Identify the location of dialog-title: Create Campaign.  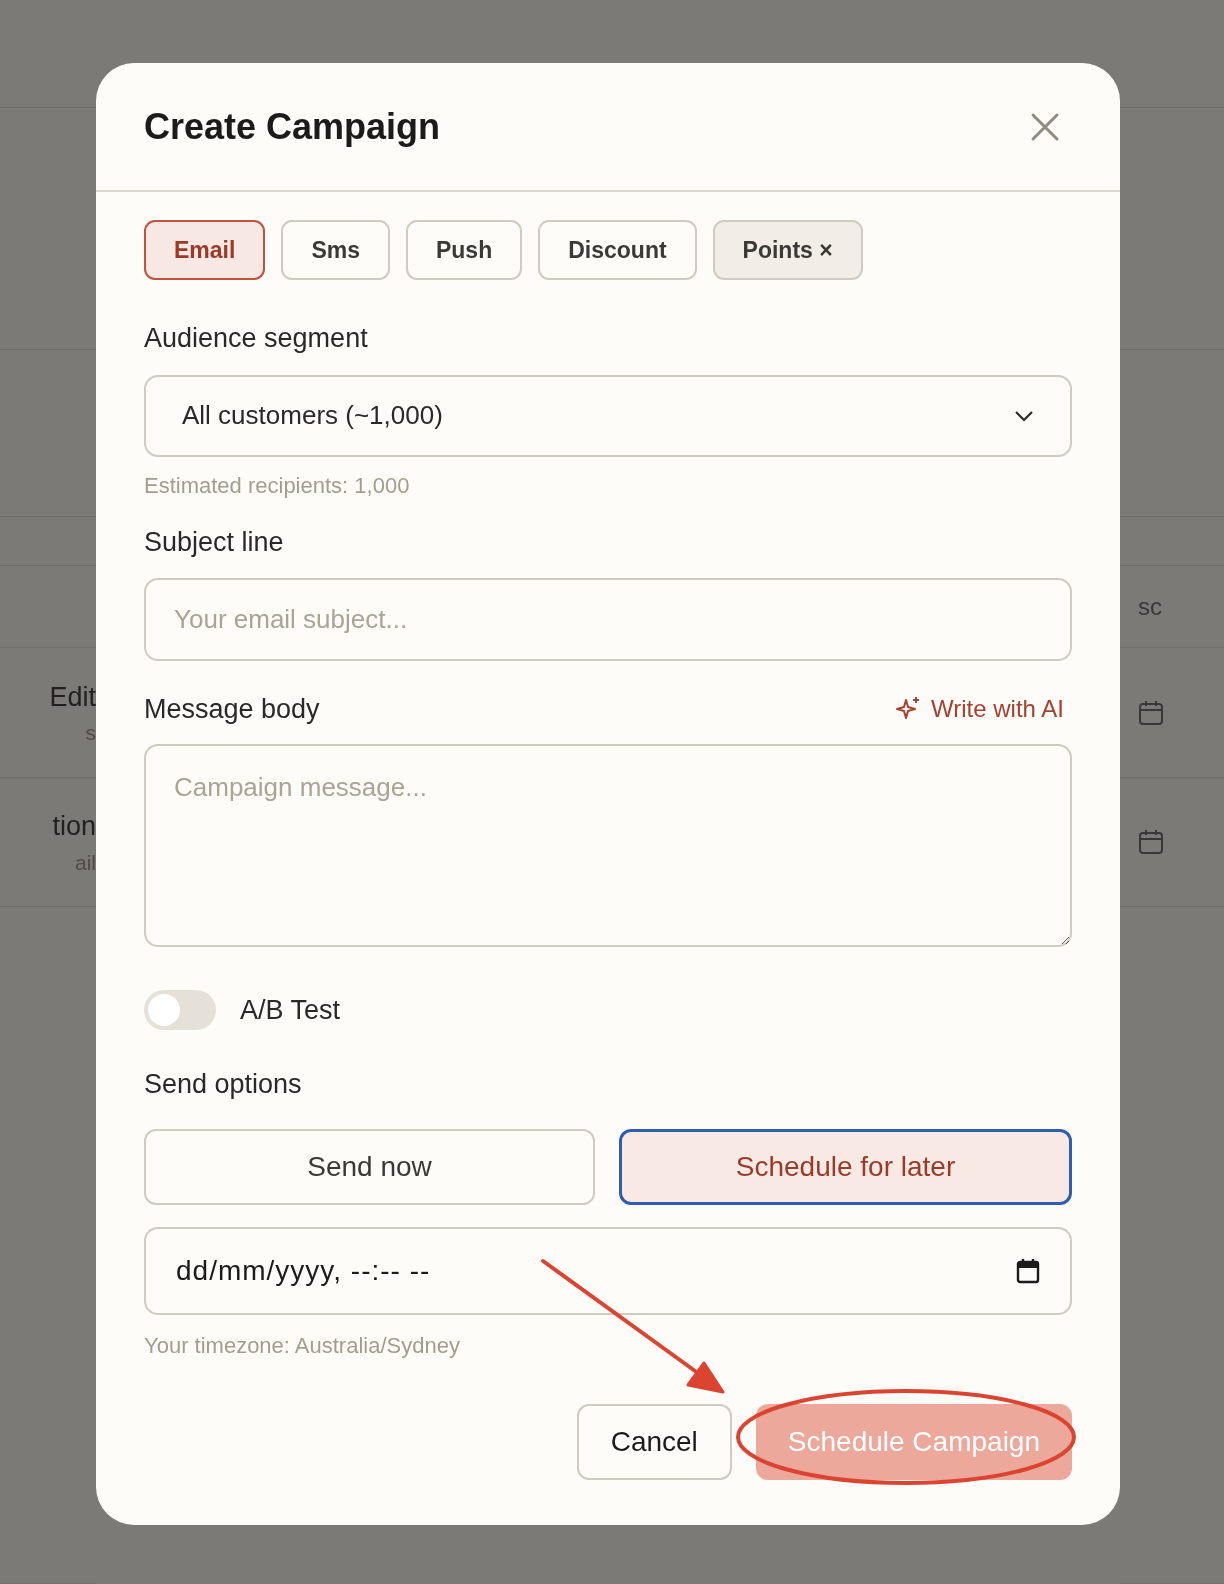
(292, 126).